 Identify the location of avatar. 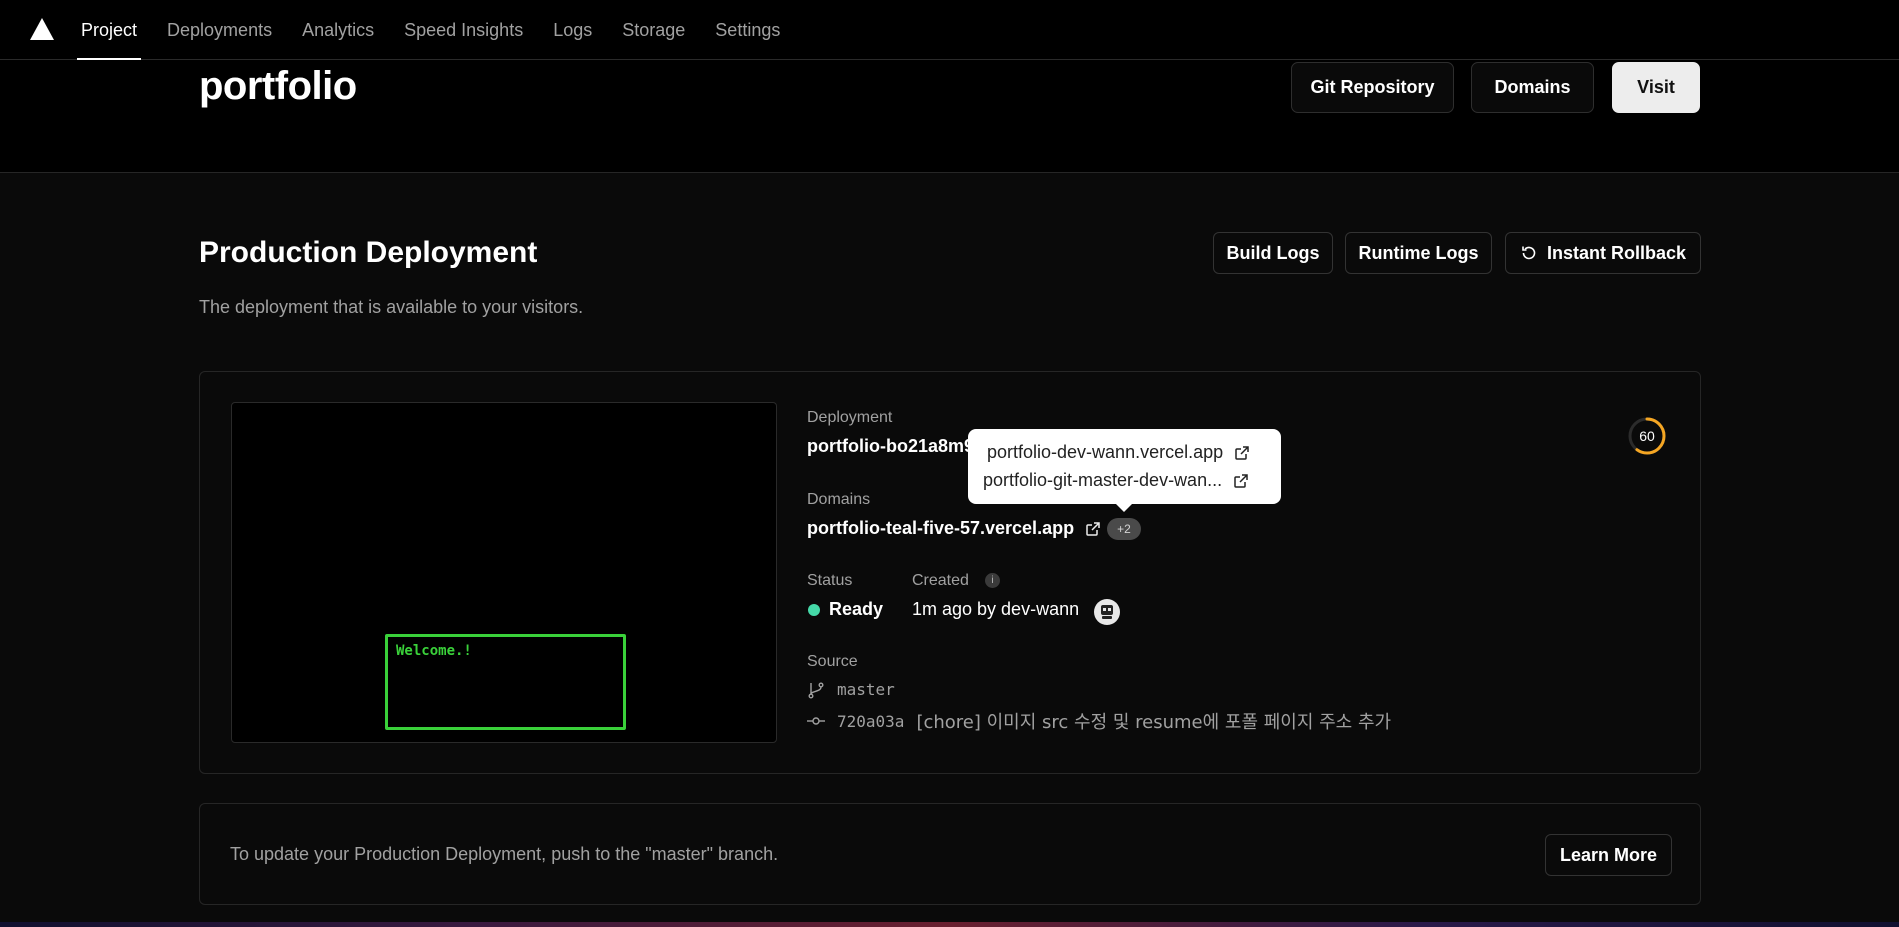
(1107, 612).